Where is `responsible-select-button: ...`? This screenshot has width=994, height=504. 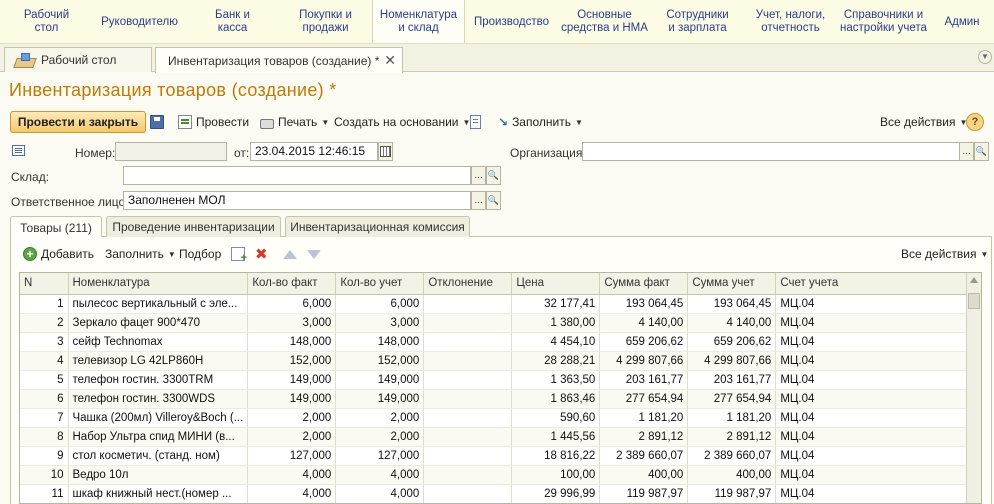 responsible-select-button: ... is located at coordinates (478, 200).